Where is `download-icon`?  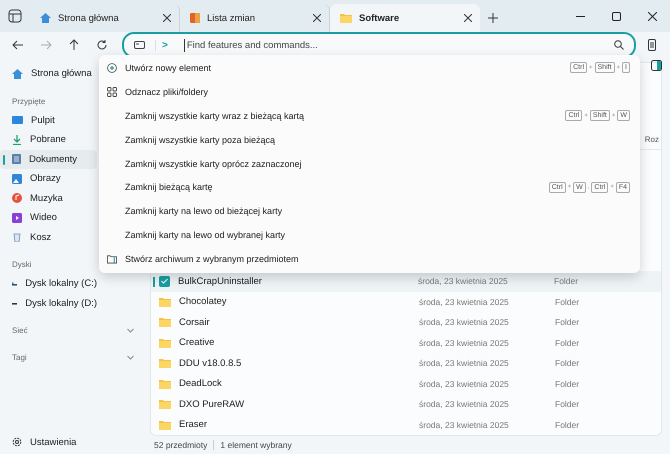
download-icon is located at coordinates (17, 139).